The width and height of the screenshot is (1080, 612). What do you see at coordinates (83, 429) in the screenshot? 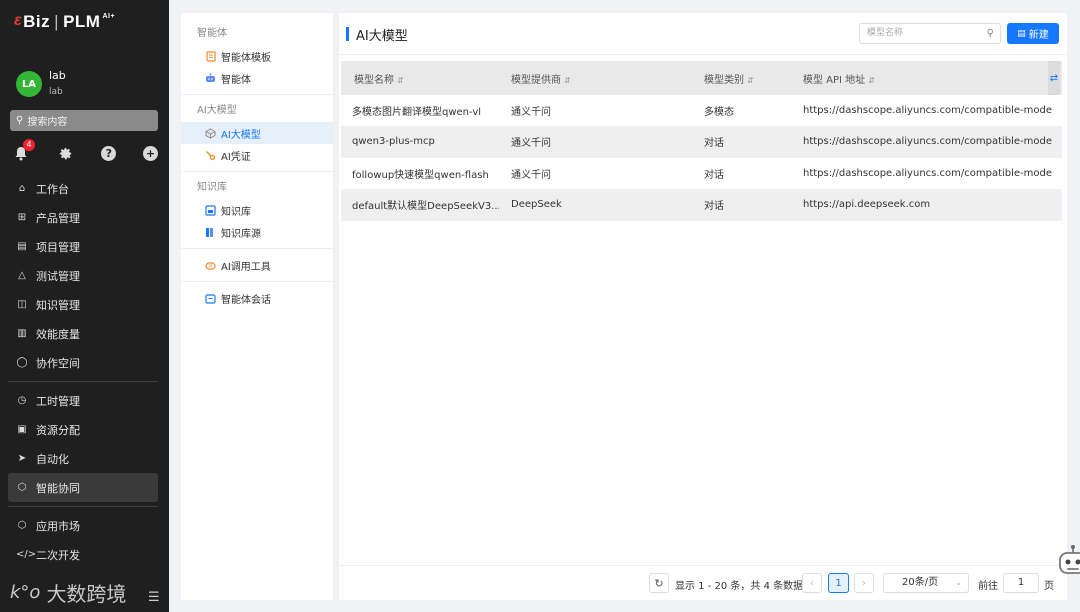
I see `nav-item-resources: ▣ 资源分配` at bounding box center [83, 429].